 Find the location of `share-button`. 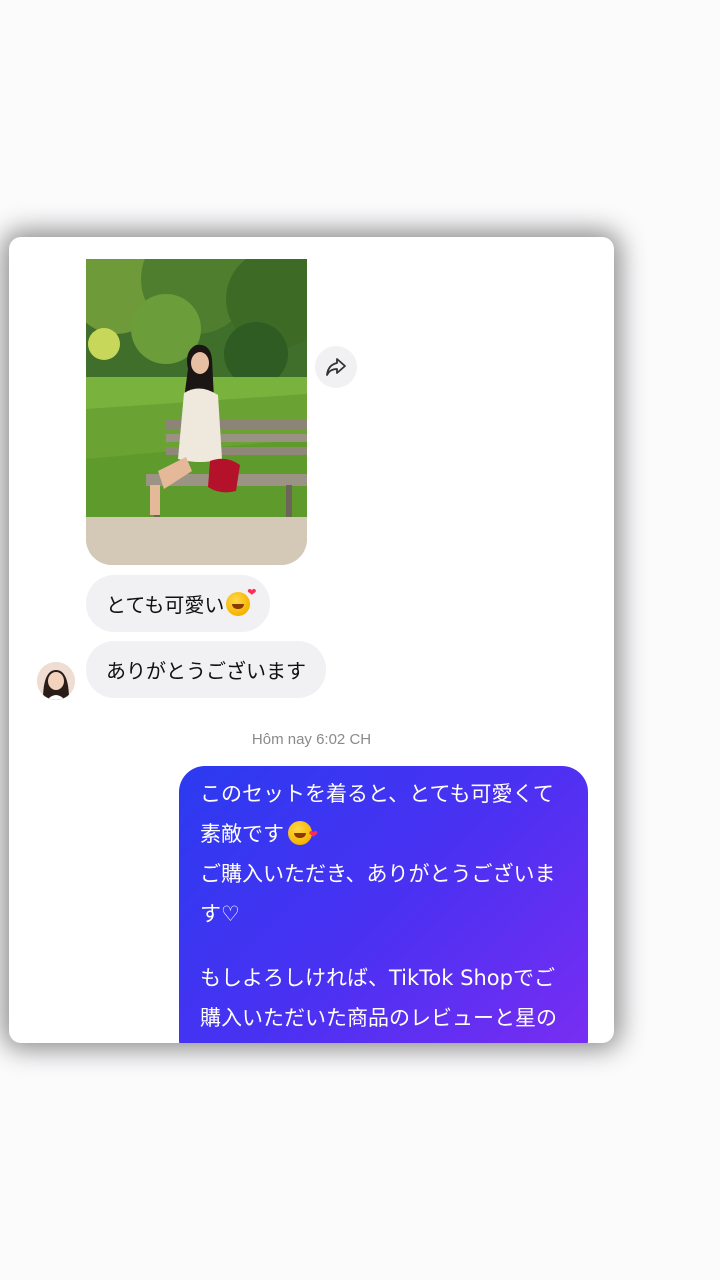

share-button is located at coordinates (336, 367).